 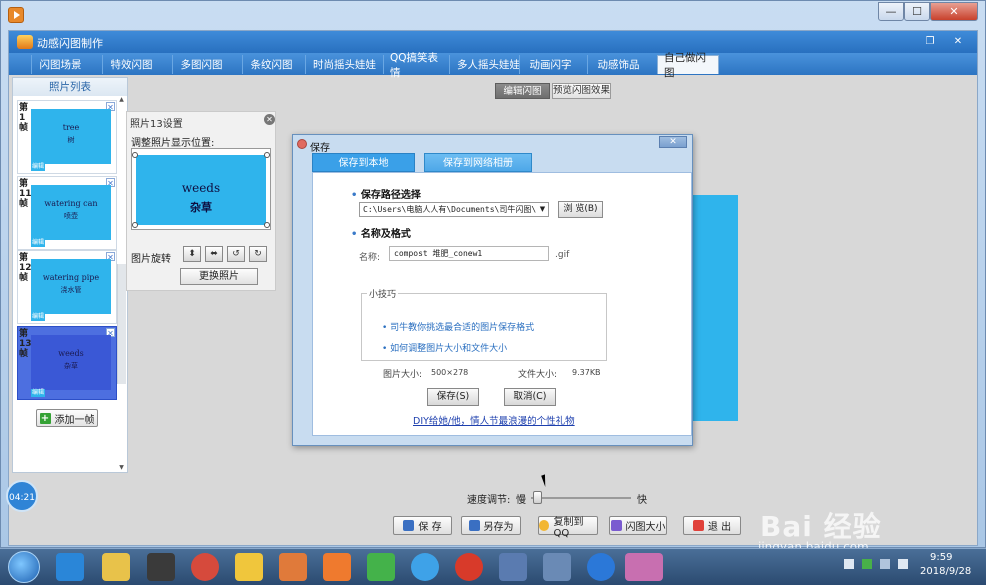 What do you see at coordinates (192, 254) in the screenshot?
I see `flip-vertical-icon: ⬍` at bounding box center [192, 254].